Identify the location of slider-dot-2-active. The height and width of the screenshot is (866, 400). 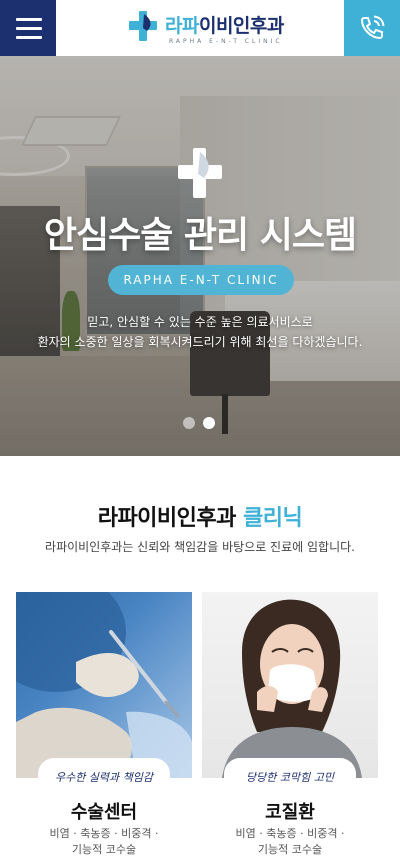
(209, 423).